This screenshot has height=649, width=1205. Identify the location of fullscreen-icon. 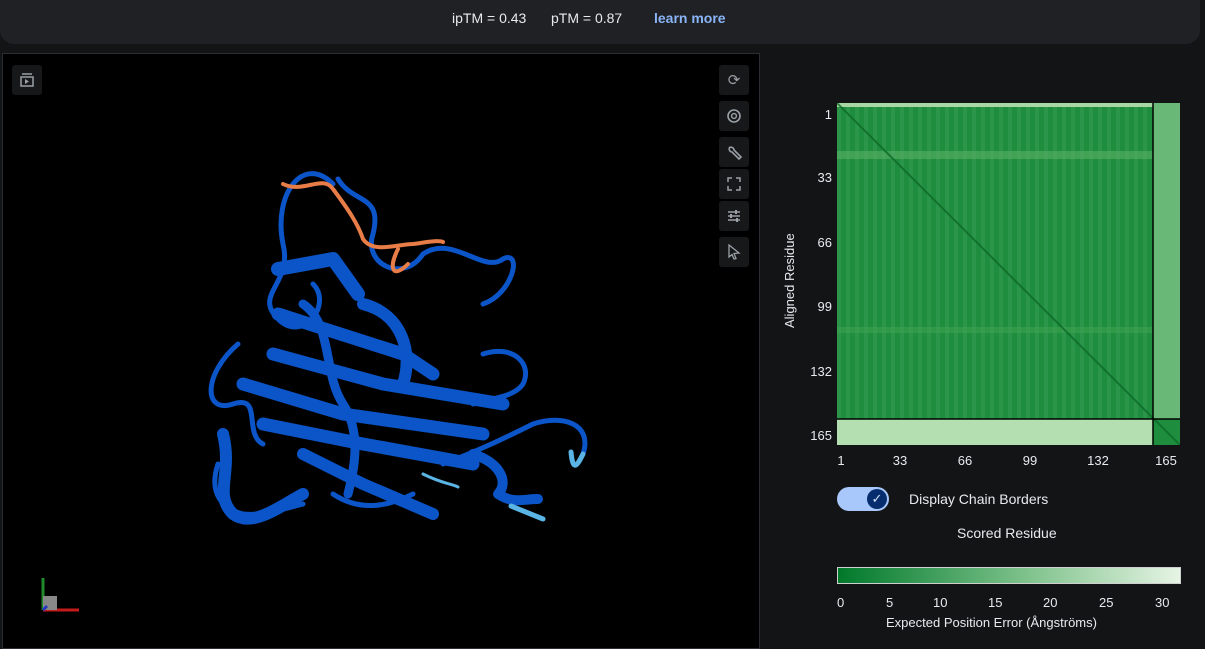
(734, 184).